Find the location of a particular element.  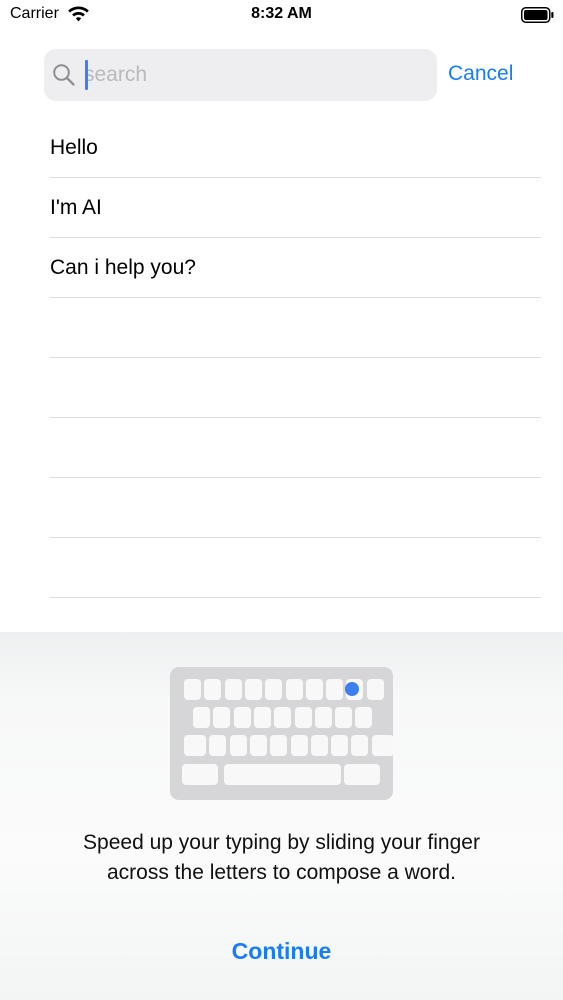

text-cursor is located at coordinates (86, 75).